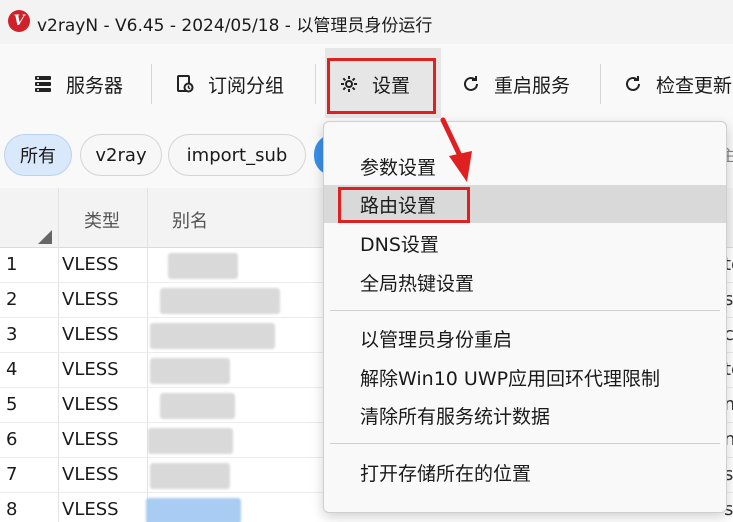  Describe the element at coordinates (12, 404) in the screenshot. I see `row-index: 5` at that location.